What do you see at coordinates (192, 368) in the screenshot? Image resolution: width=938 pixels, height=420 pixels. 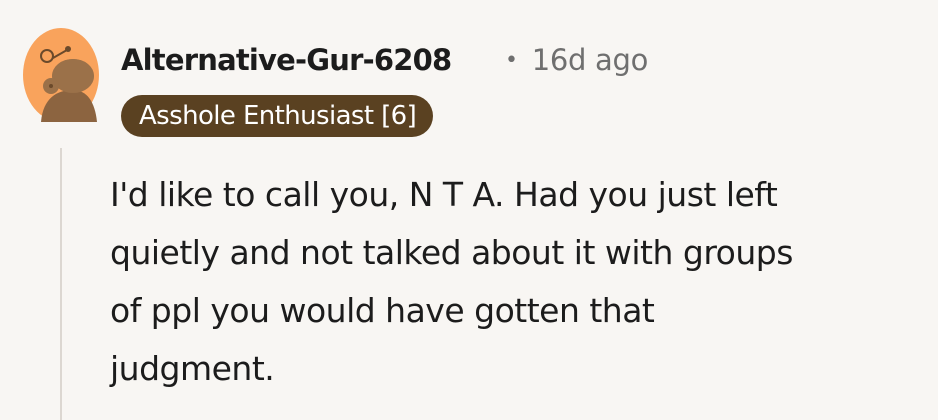 I see `comment-body-line: judgment.` at bounding box center [192, 368].